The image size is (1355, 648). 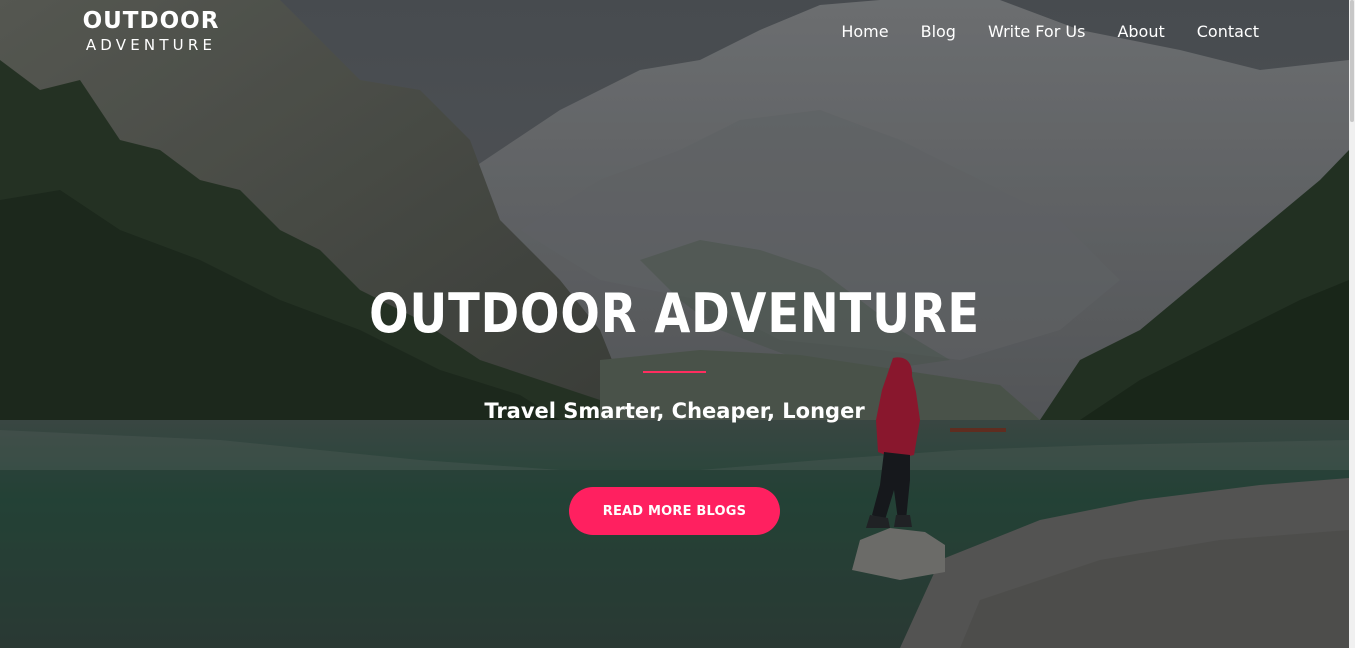 I want to click on site-logo: OUTDOOR ADVENTURE, so click(x=151, y=31).